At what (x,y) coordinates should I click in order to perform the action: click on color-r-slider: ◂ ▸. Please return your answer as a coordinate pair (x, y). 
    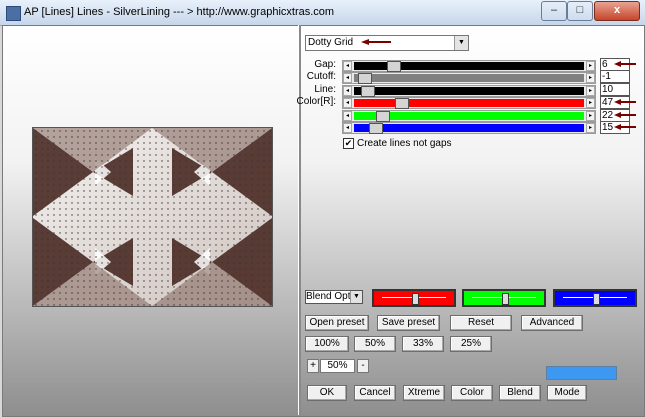
    Looking at the image, I should click on (469, 103).